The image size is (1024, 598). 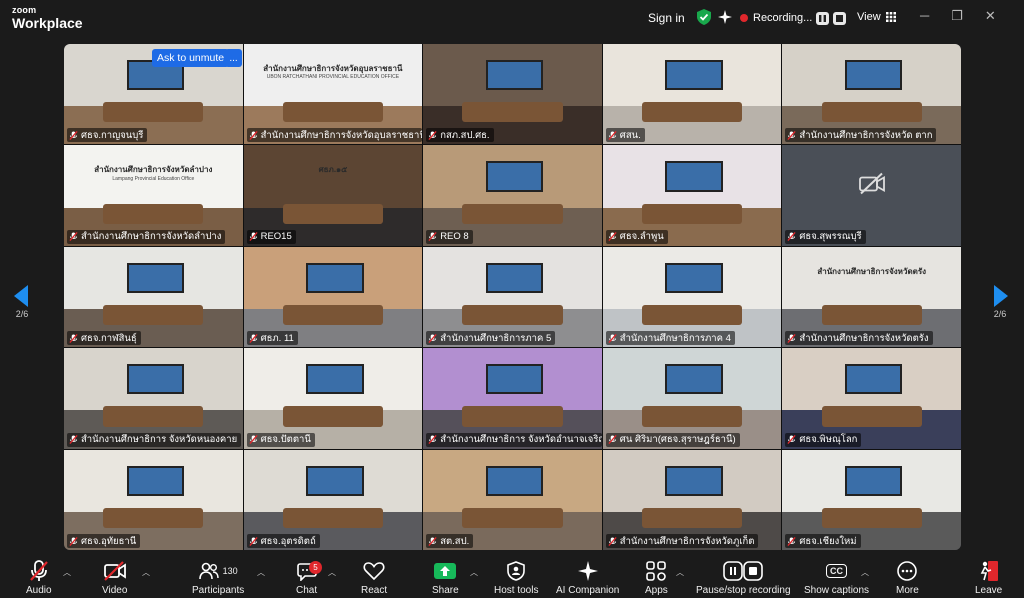 What do you see at coordinates (692, 297) in the screenshot?
I see `participant-tile: สำนักงานศึกษาธิการภาค 4` at bounding box center [692, 297].